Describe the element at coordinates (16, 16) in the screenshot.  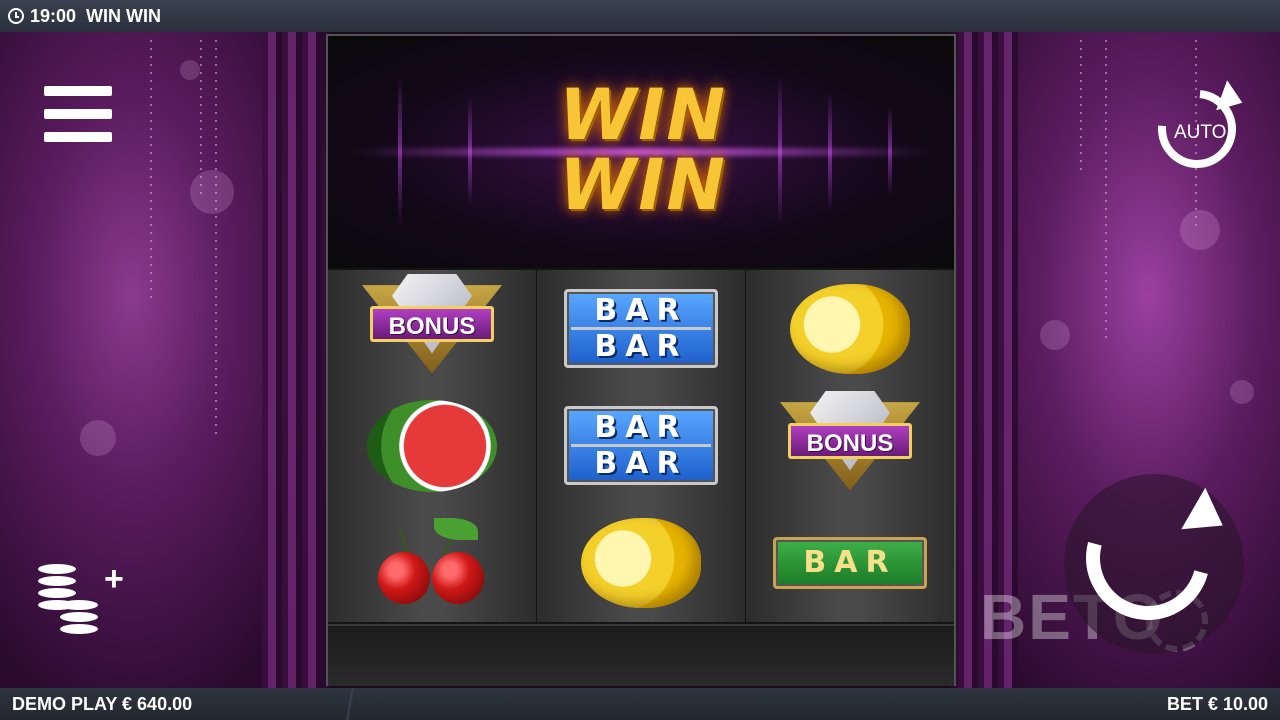
I see `clock-icon` at that location.